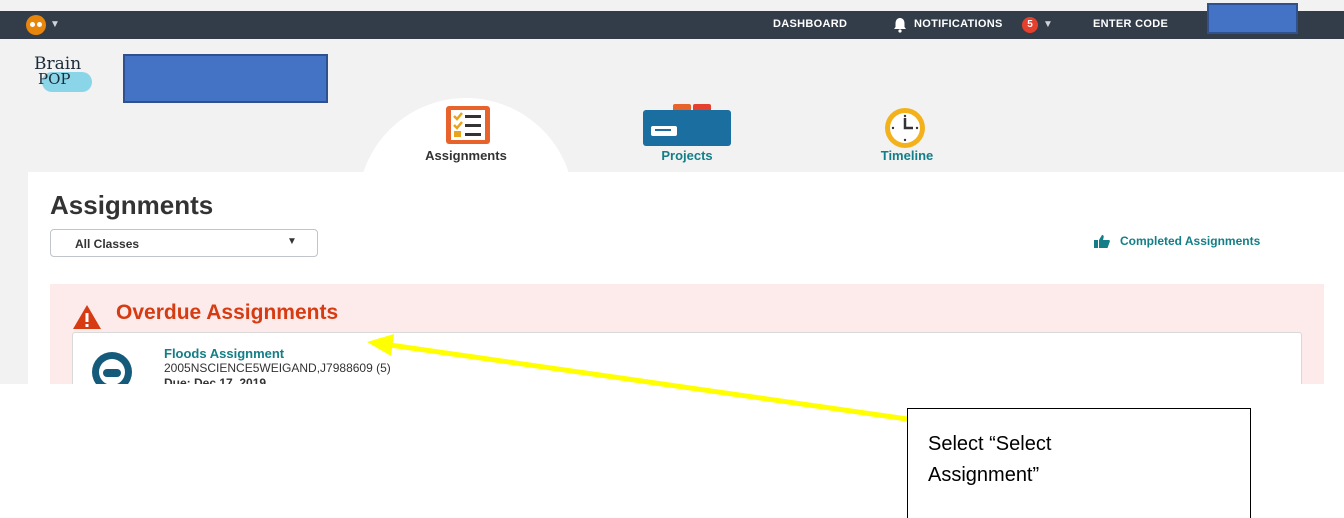 The height and width of the screenshot is (518, 1344). What do you see at coordinates (1102, 242) in the screenshot?
I see `thumbs-up-icon` at bounding box center [1102, 242].